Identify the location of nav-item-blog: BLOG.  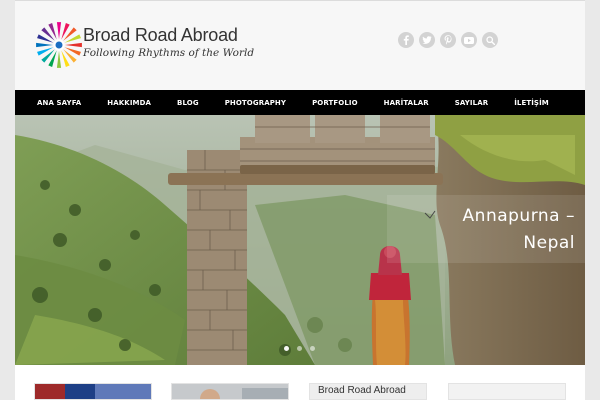
(188, 103).